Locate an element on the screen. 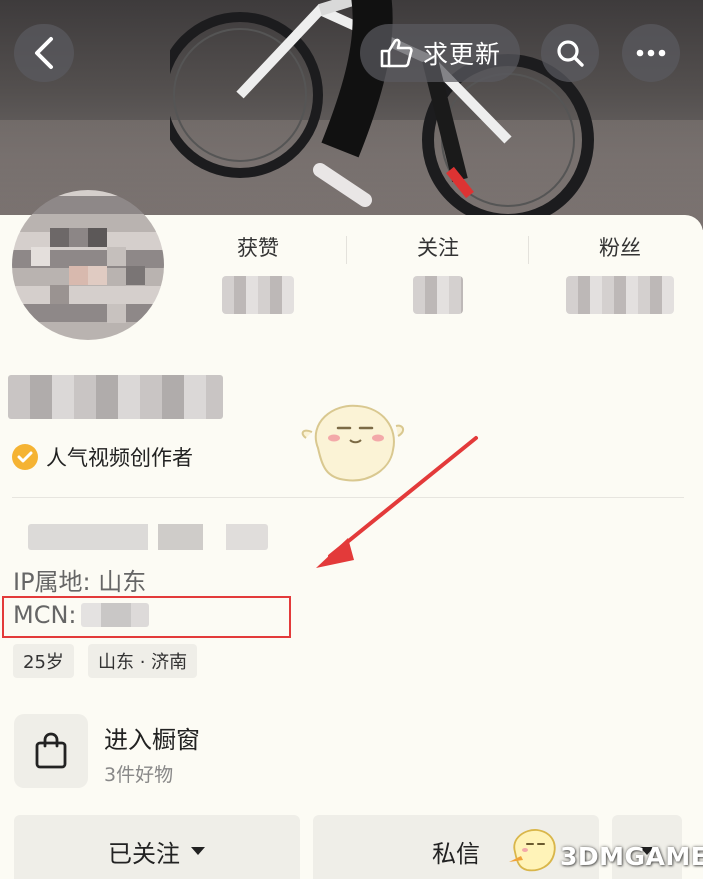 The width and height of the screenshot is (703, 879). back-button is located at coordinates (44, 53).